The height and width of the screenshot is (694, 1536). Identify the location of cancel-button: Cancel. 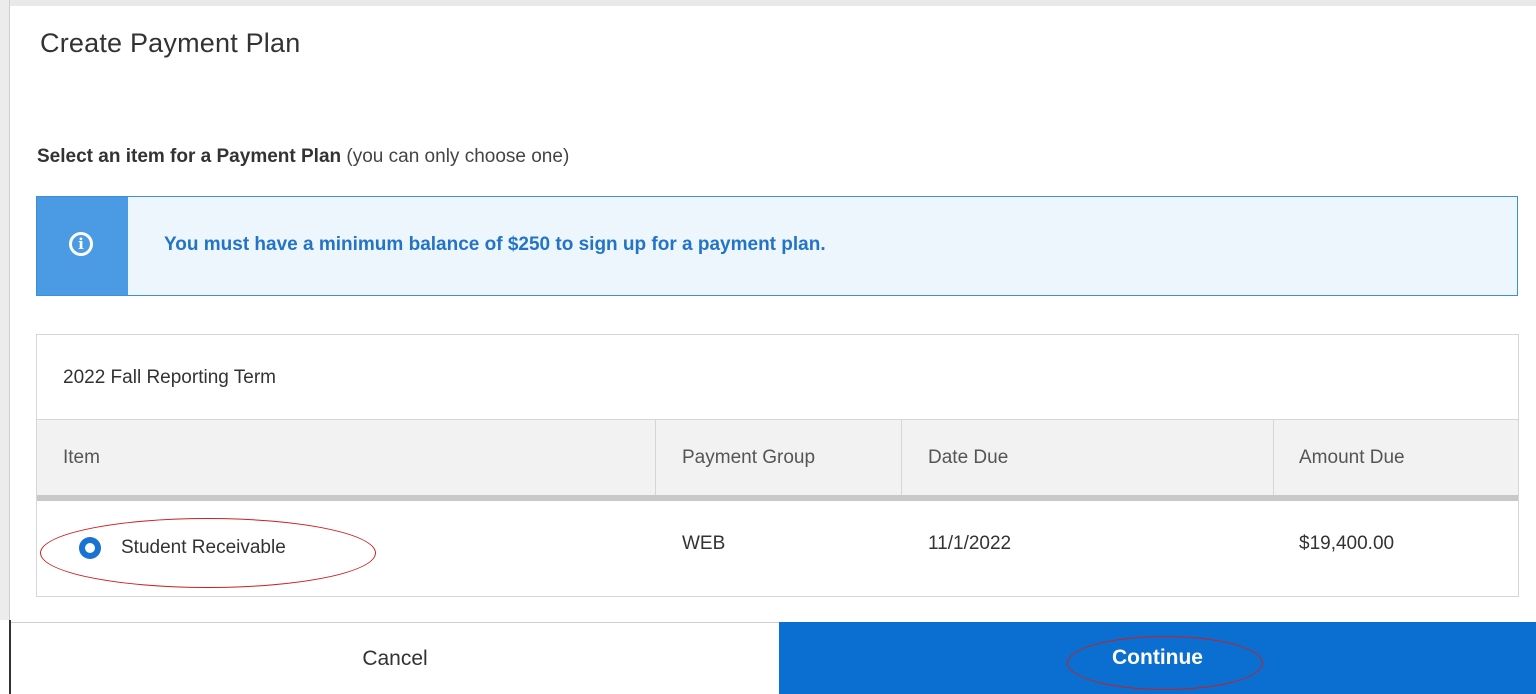
(395, 658).